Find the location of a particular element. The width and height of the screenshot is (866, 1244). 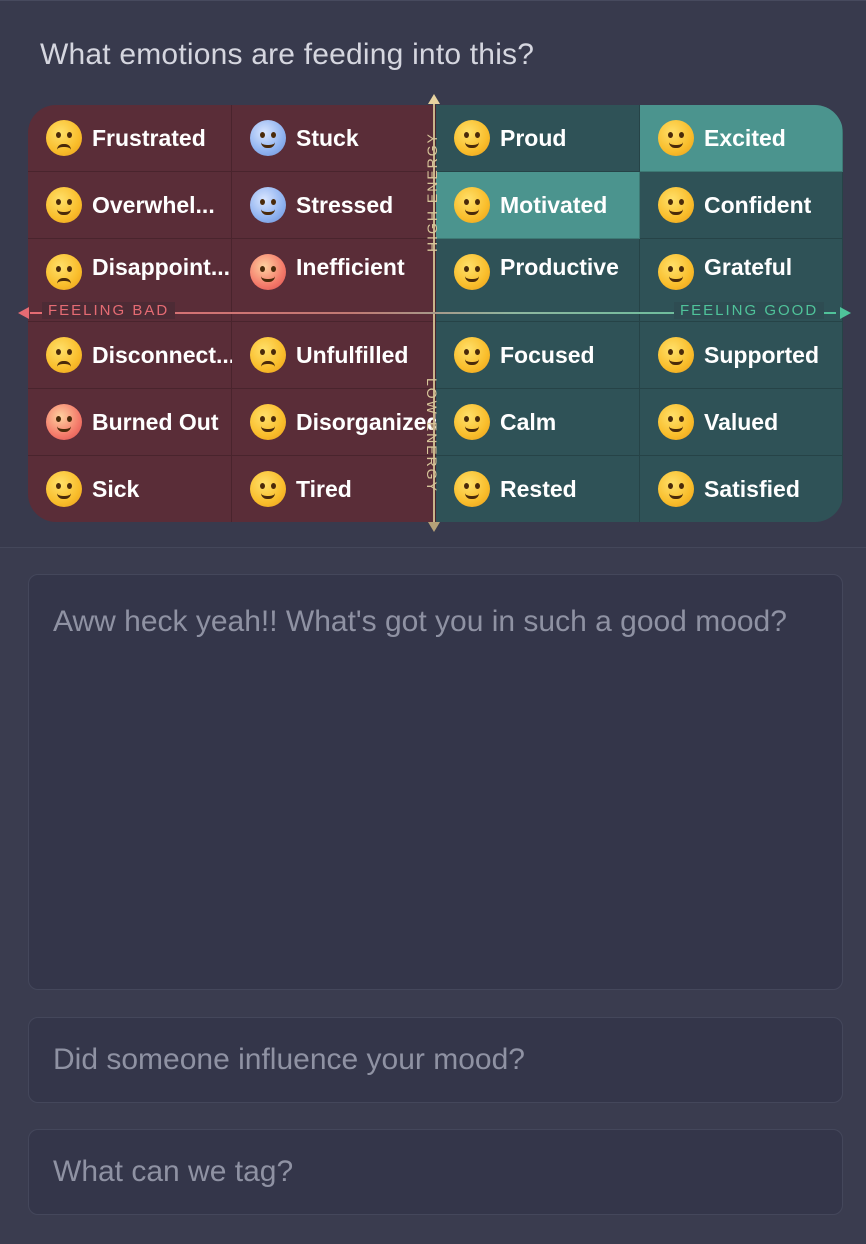

influence-input is located at coordinates (435, 1060).